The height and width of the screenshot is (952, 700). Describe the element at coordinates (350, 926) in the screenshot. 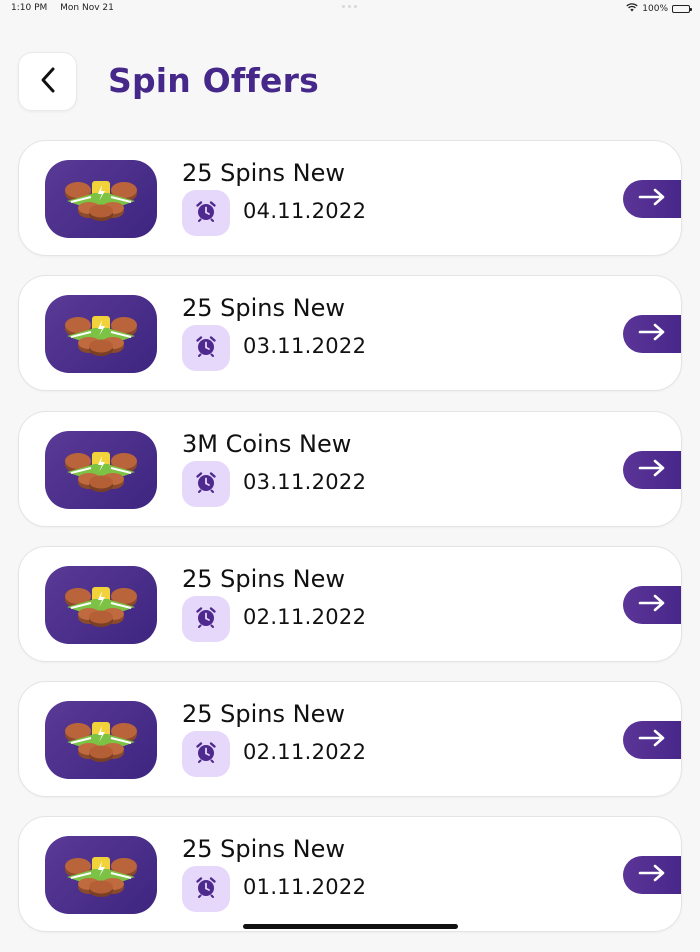

I see `home-indicator` at that location.